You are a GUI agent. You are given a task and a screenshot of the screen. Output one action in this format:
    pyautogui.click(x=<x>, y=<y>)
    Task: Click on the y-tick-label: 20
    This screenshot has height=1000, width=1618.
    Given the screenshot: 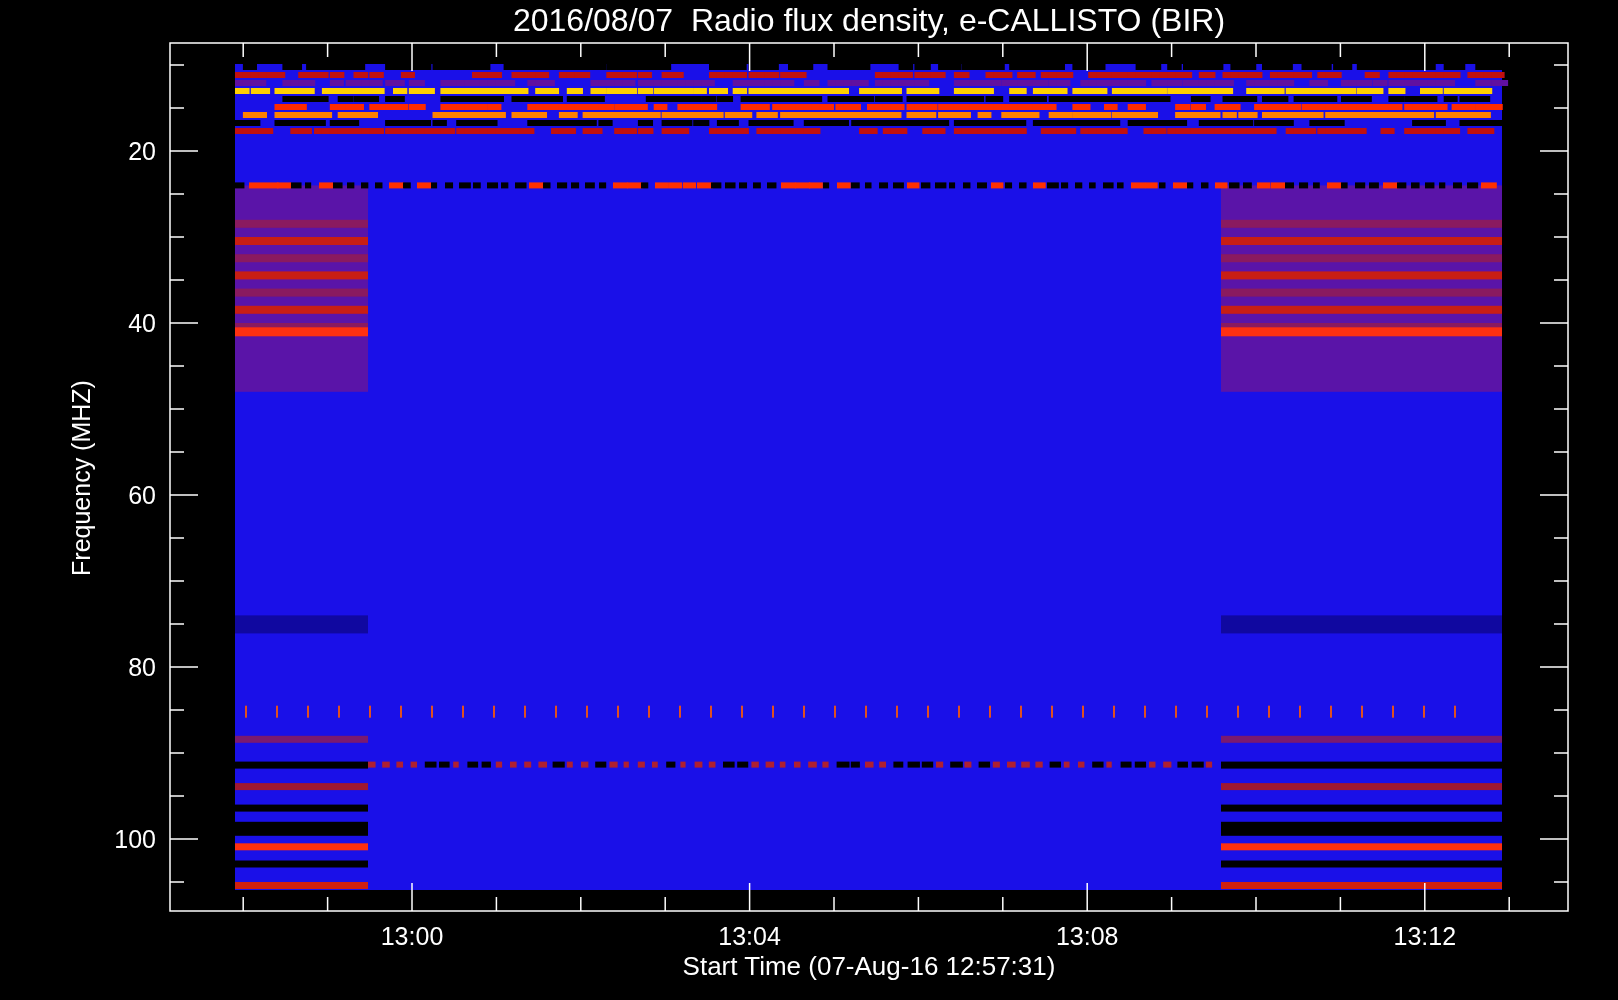 What is the action you would take?
    pyautogui.click(x=142, y=151)
    